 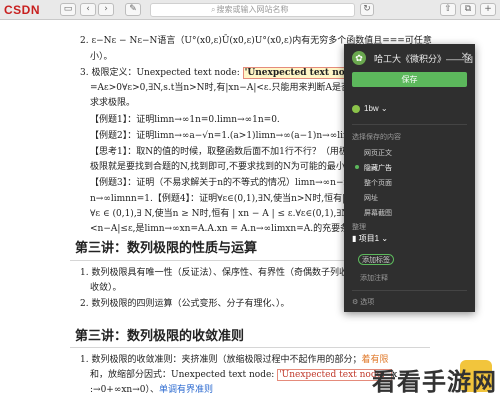 I want to click on share-icon: ⇧, so click(x=448, y=9).